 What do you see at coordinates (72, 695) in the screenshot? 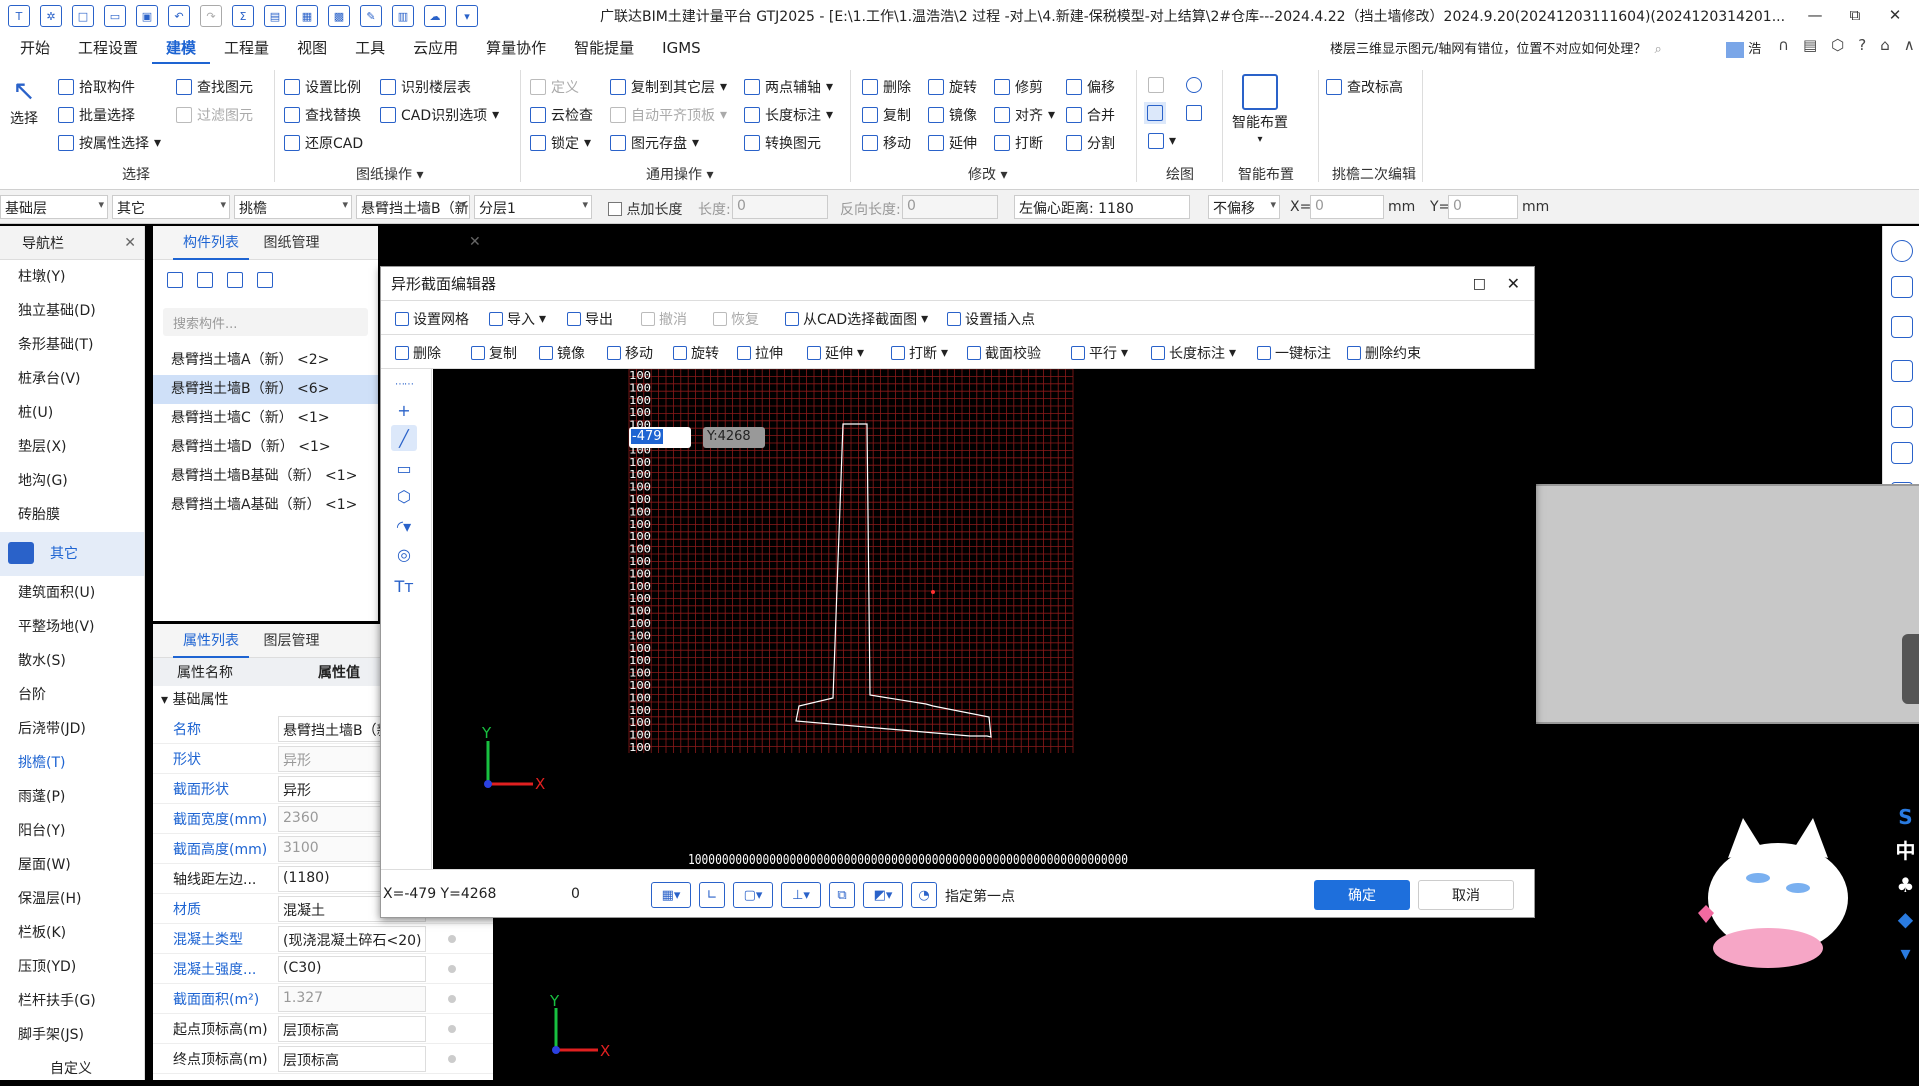
I see `nav-item: 台阶` at bounding box center [72, 695].